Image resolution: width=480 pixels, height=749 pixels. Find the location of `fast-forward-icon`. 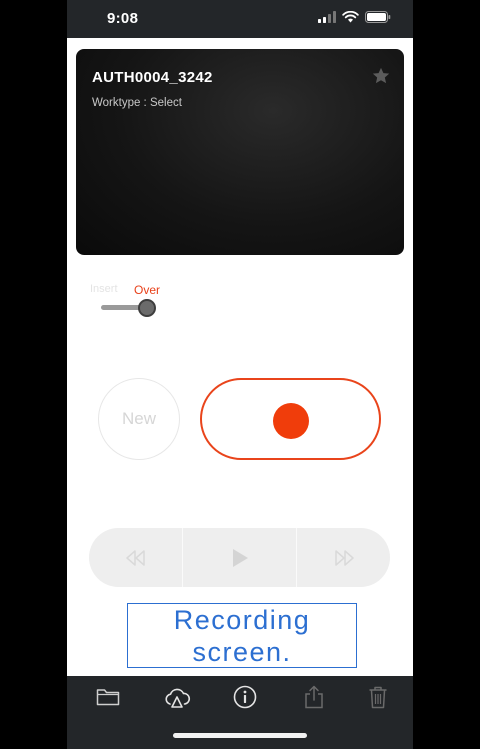

fast-forward-icon is located at coordinates (344, 557).